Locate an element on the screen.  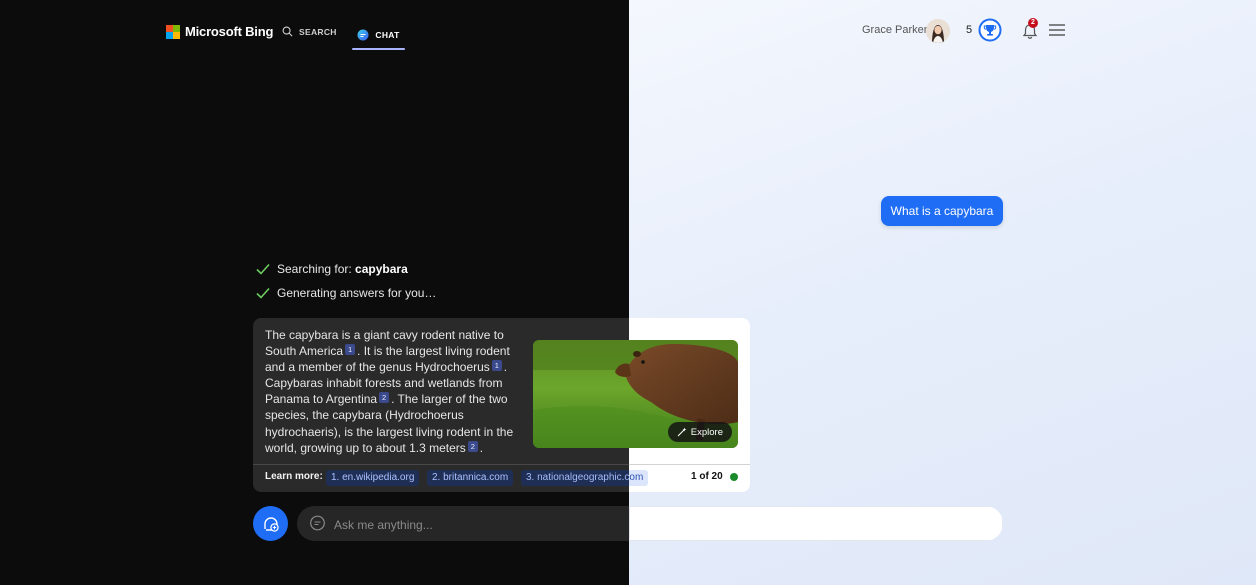
new-topic-icon is located at coordinates (271, 524).